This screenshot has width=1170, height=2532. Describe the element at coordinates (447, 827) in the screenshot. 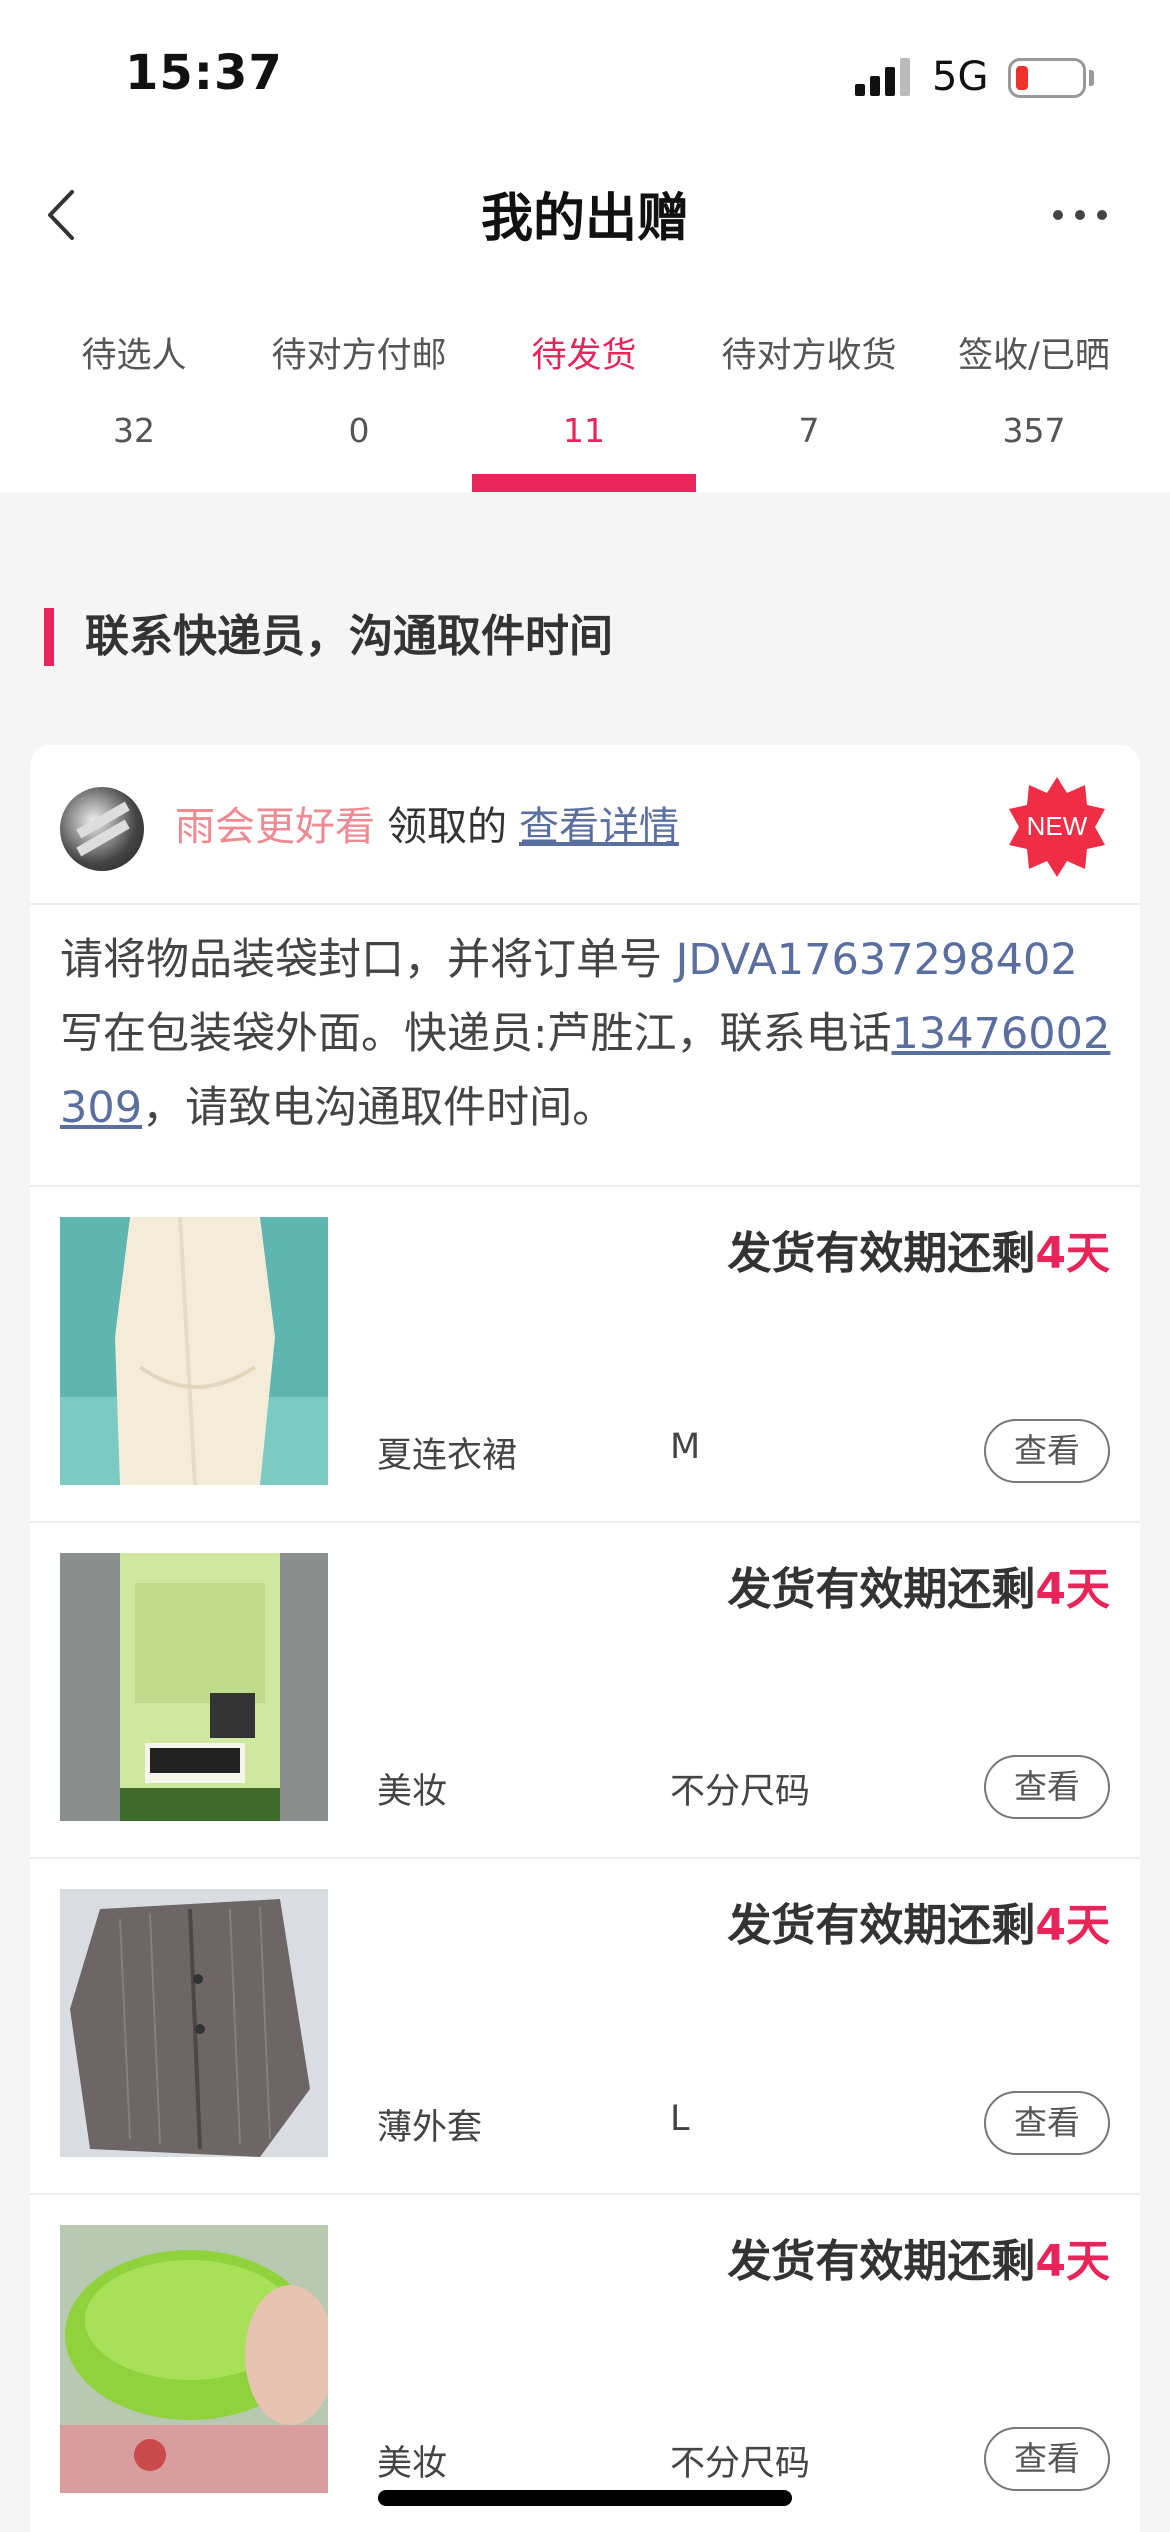

I see `claimed-text: 领取的` at that location.